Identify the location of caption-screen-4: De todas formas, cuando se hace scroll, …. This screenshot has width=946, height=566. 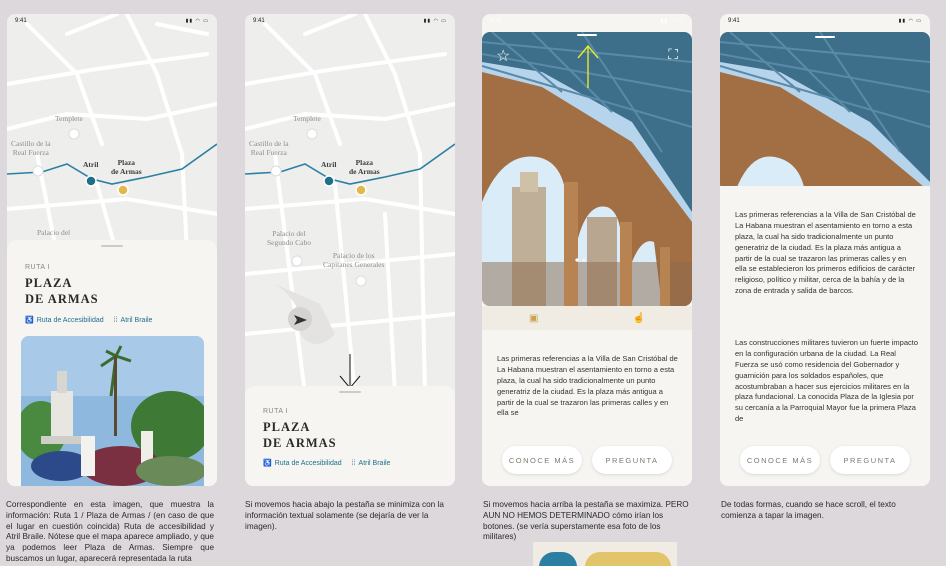
(808, 510).